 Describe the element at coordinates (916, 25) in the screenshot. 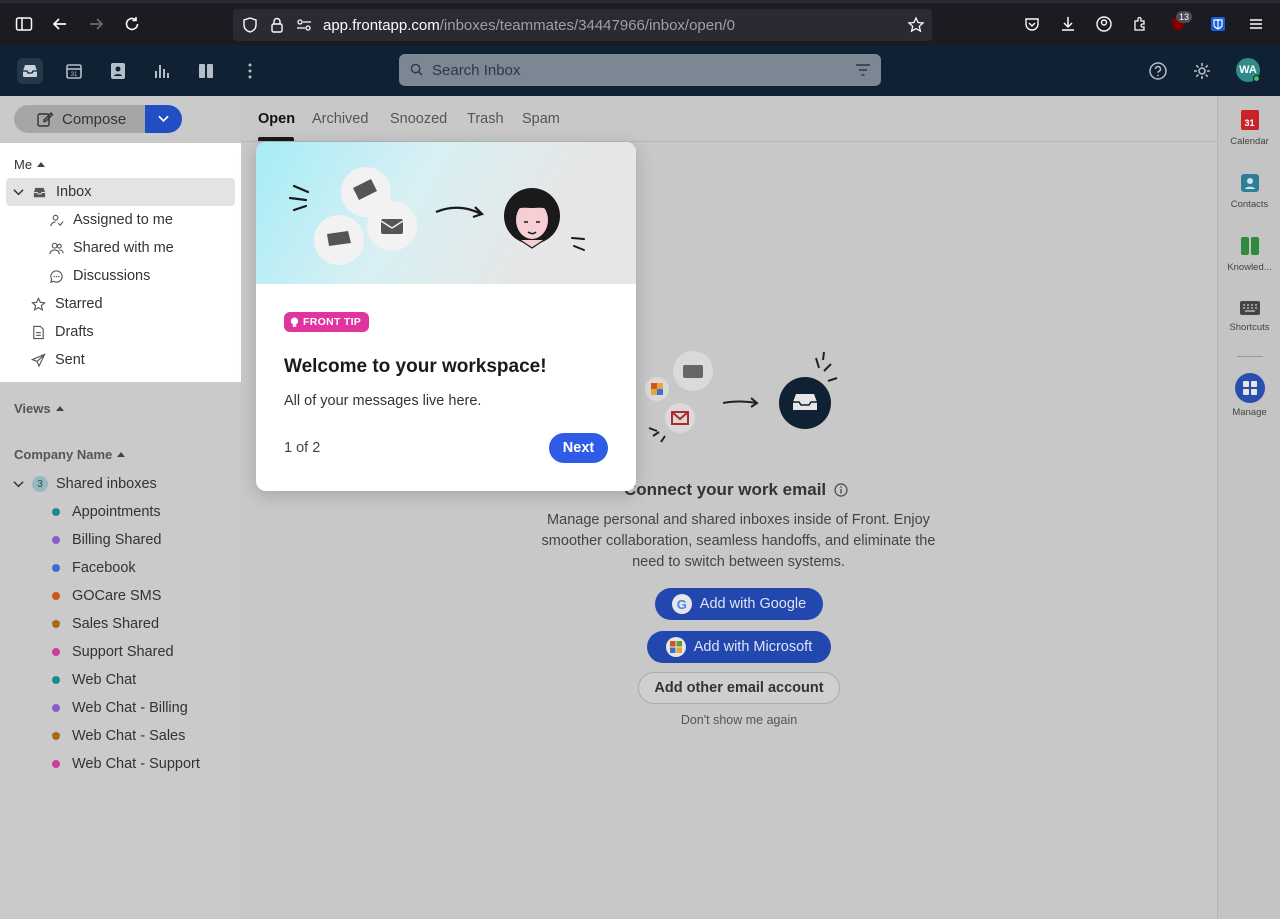

I see `bookmark-star-icon` at that location.